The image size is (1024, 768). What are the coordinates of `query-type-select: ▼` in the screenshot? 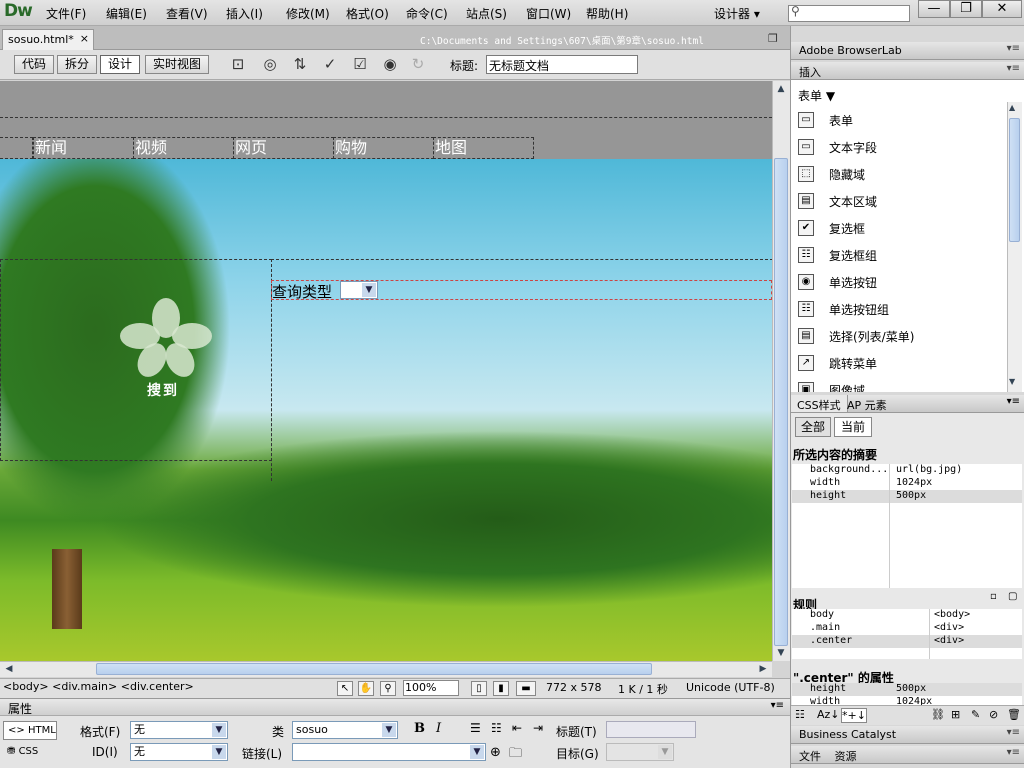 It's located at (359, 290).